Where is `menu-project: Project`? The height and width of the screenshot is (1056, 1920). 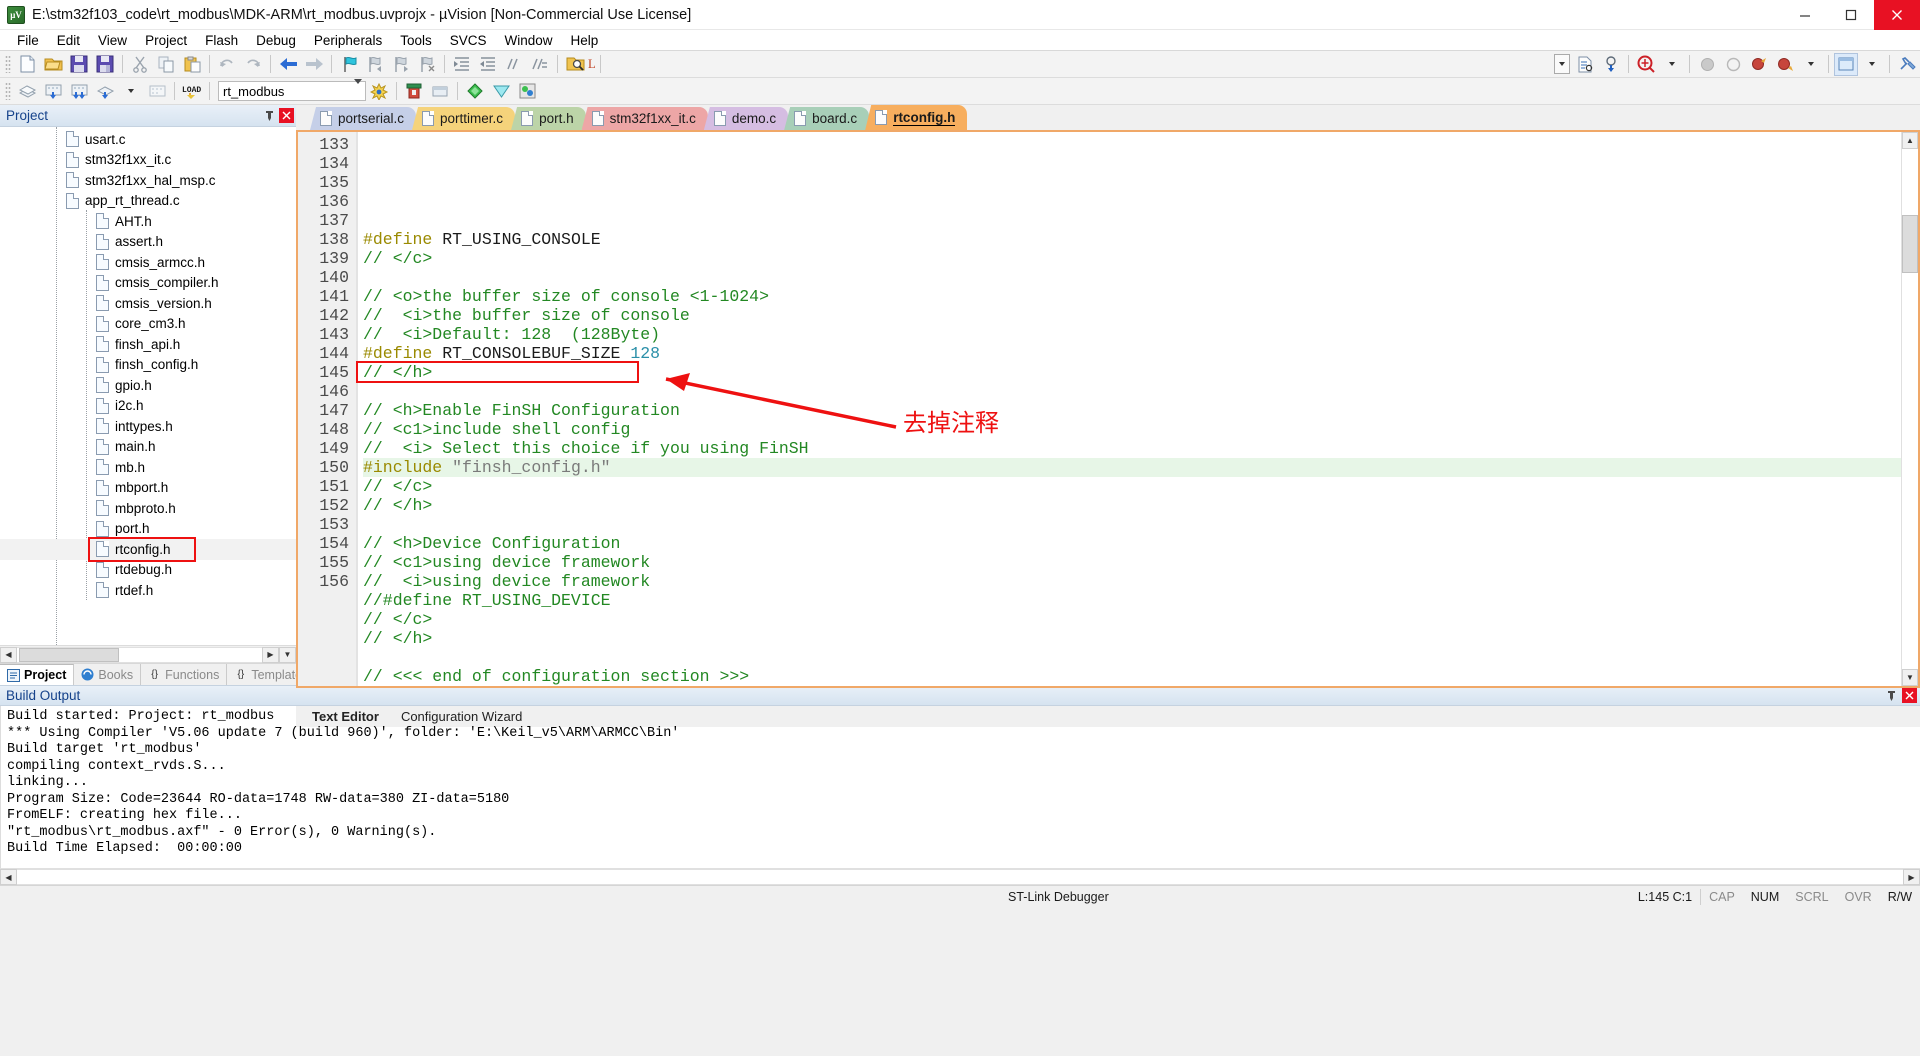
menu-project: Project is located at coordinates (166, 40).